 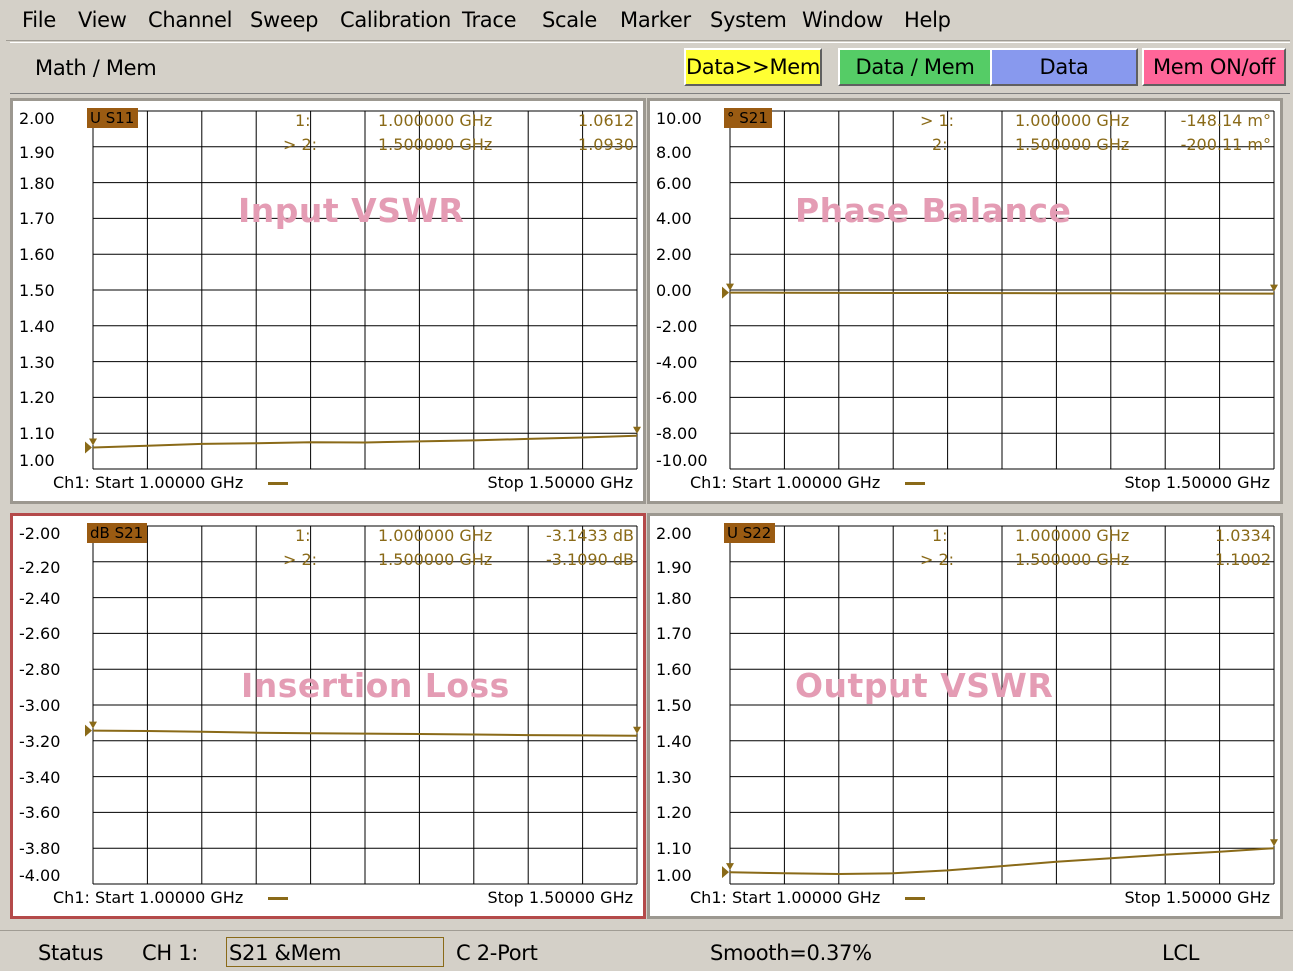 I want to click on menu-system: System, so click(x=748, y=20).